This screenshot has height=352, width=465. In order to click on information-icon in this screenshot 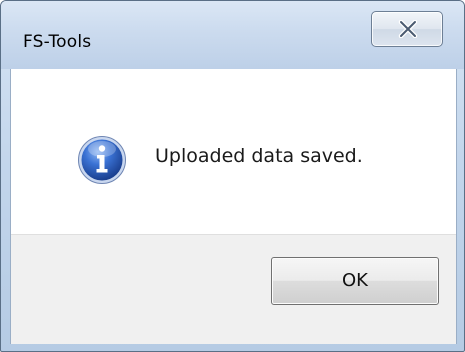, I will do `click(102, 160)`.